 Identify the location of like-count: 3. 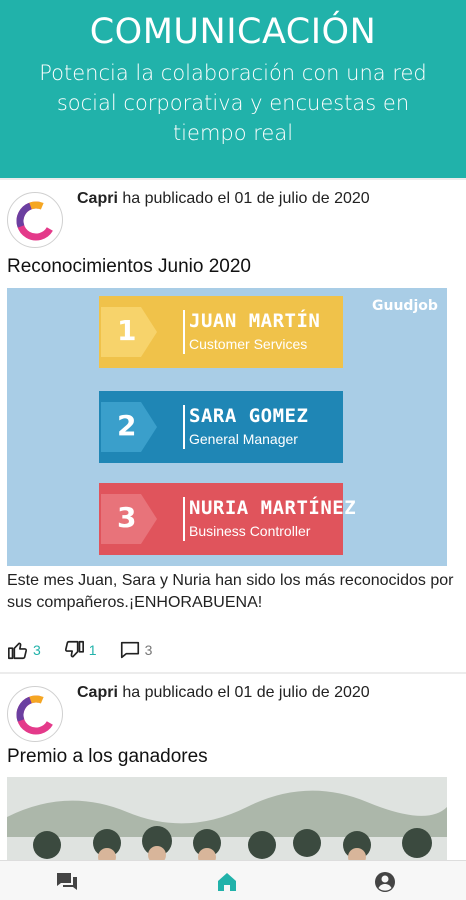
(37, 650).